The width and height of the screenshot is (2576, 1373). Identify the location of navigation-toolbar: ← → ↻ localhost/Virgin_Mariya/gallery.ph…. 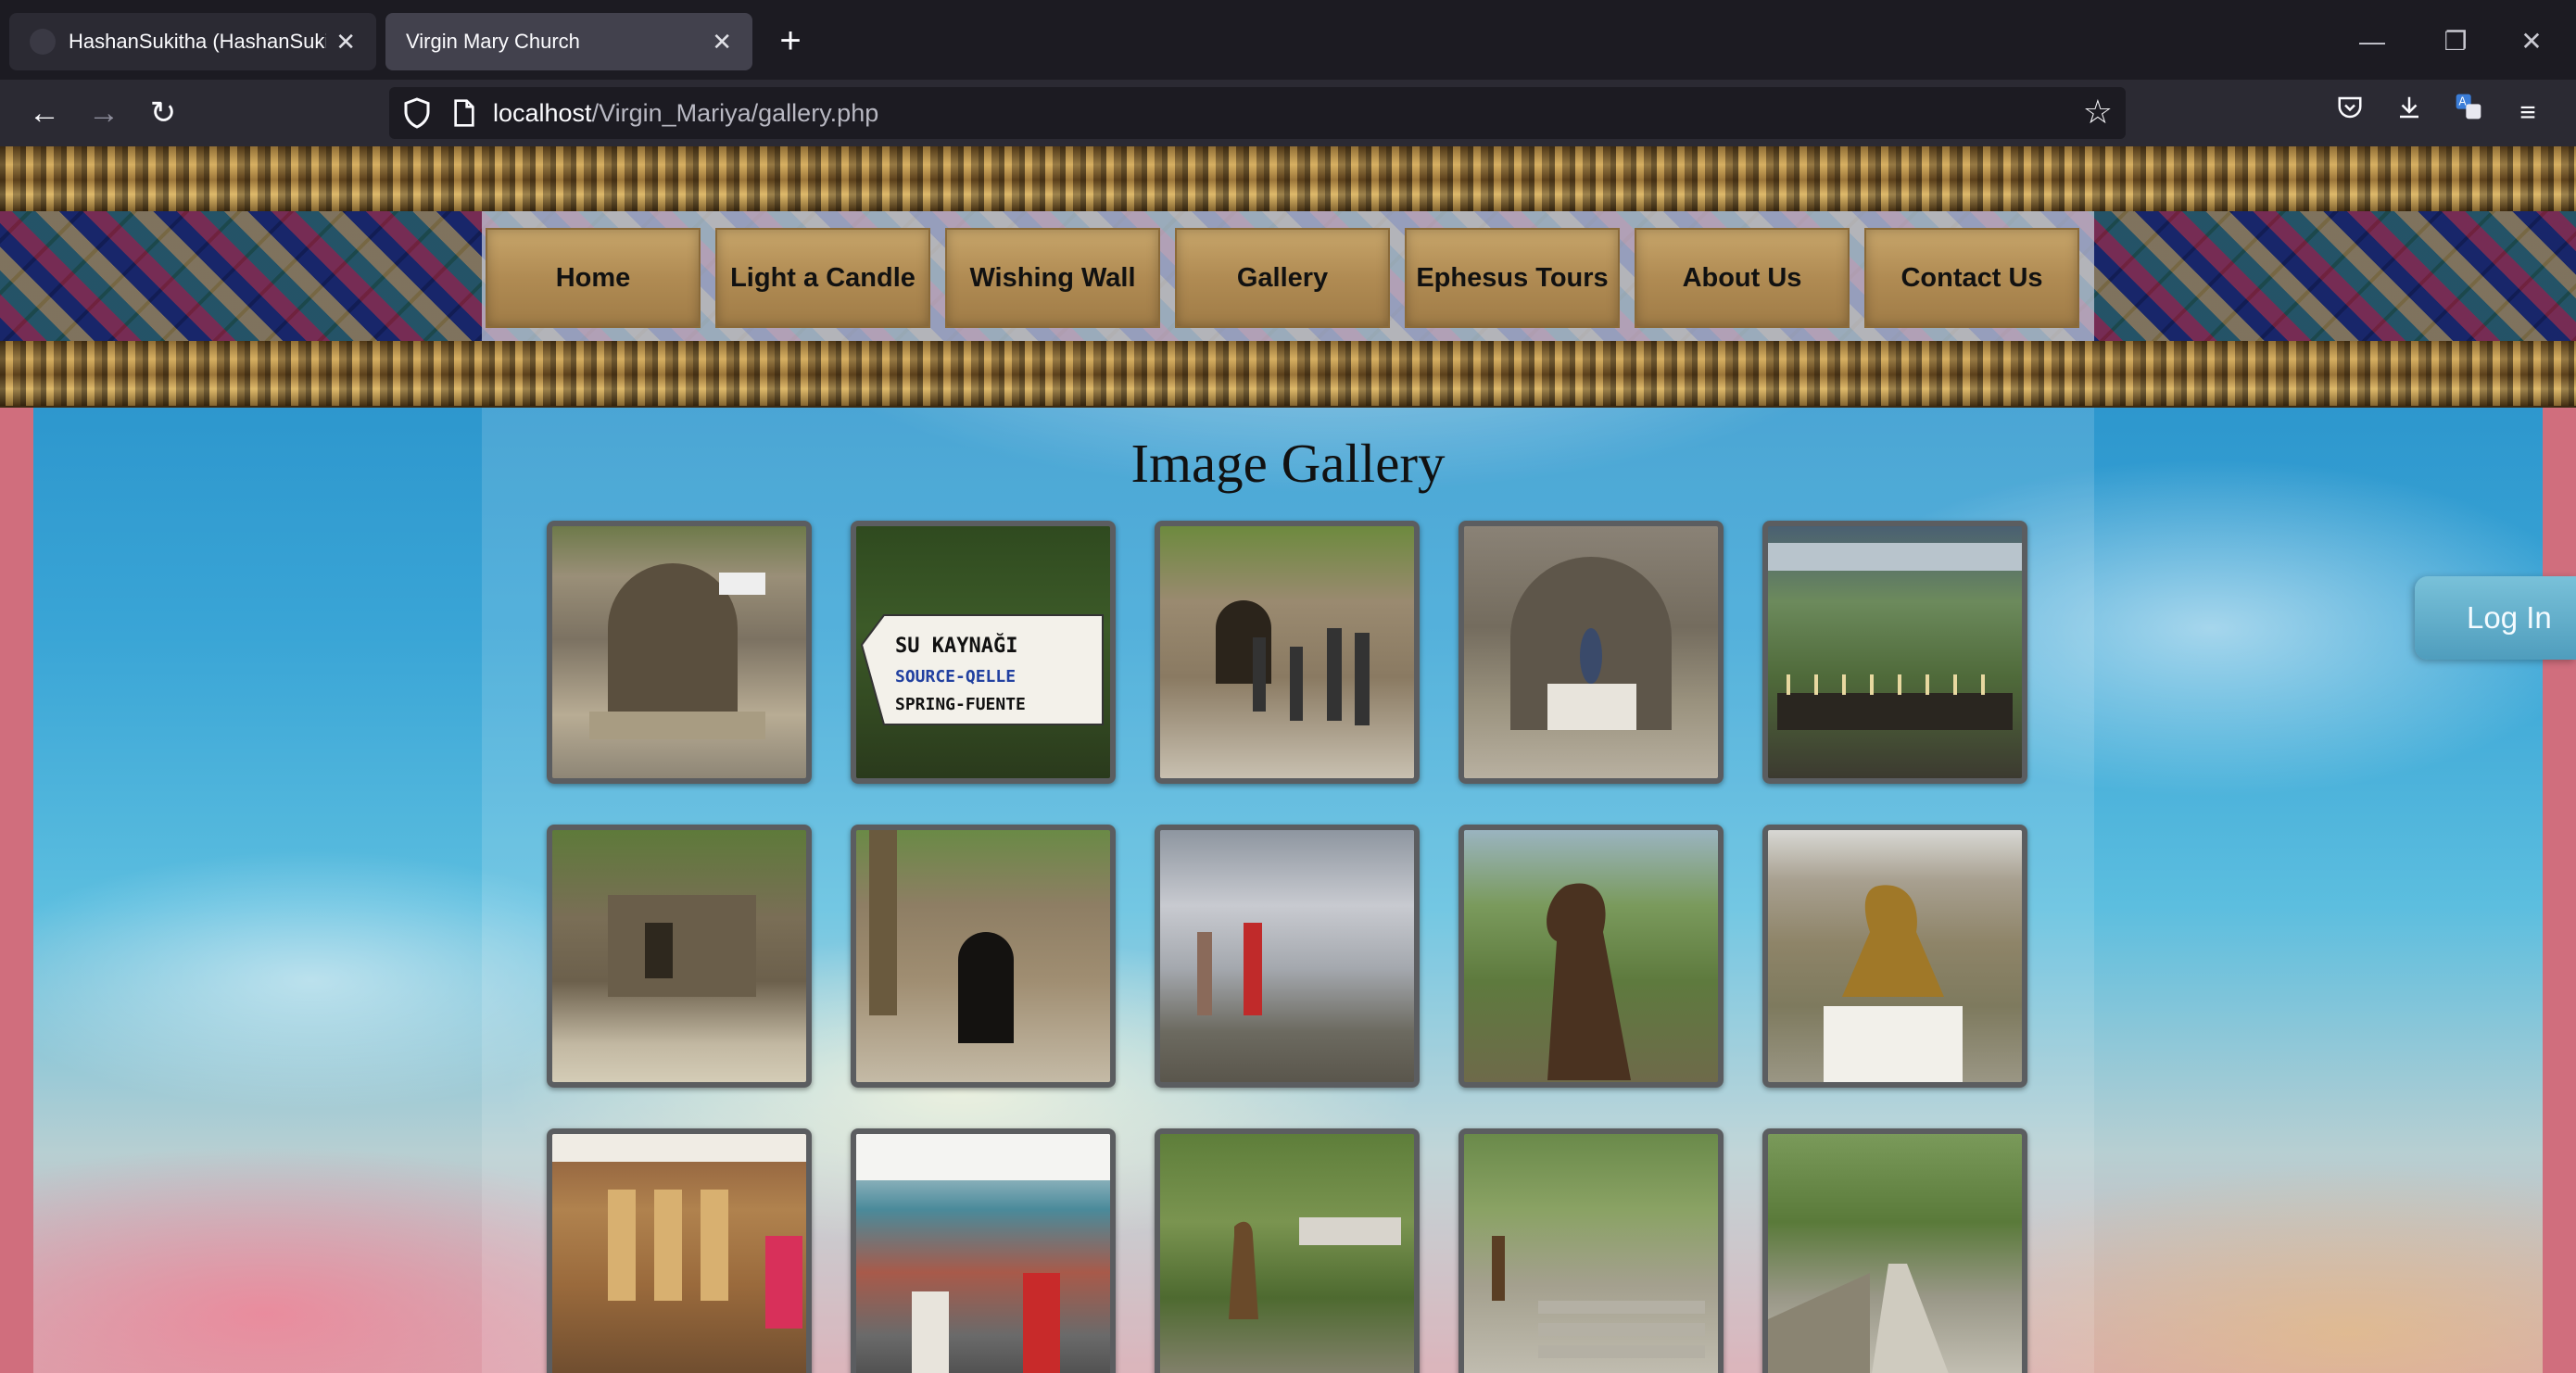
(1288, 113).